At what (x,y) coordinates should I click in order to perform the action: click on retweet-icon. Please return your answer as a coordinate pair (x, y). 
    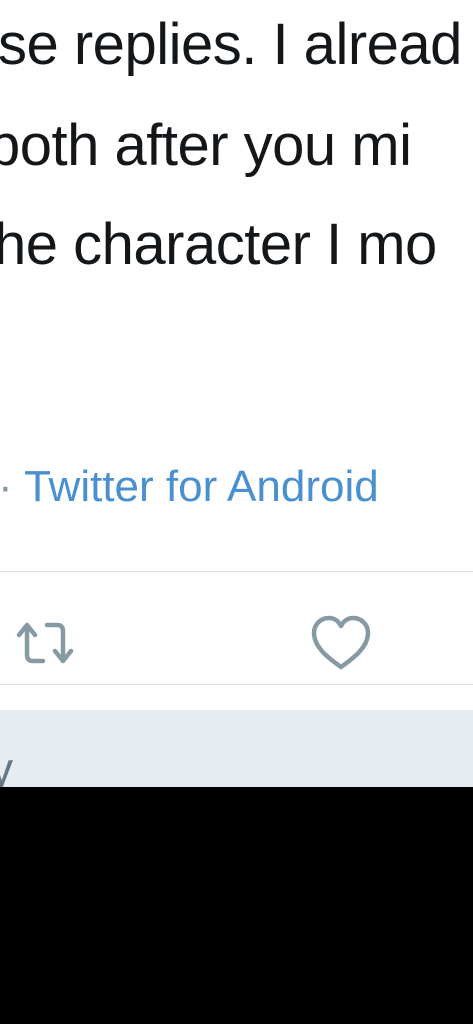
    Looking at the image, I should click on (45, 643).